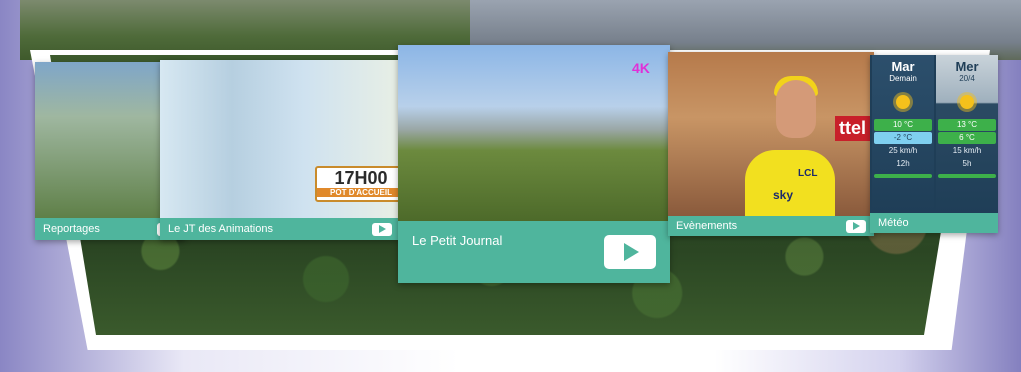  I want to click on weather-date: Demain, so click(903, 78).